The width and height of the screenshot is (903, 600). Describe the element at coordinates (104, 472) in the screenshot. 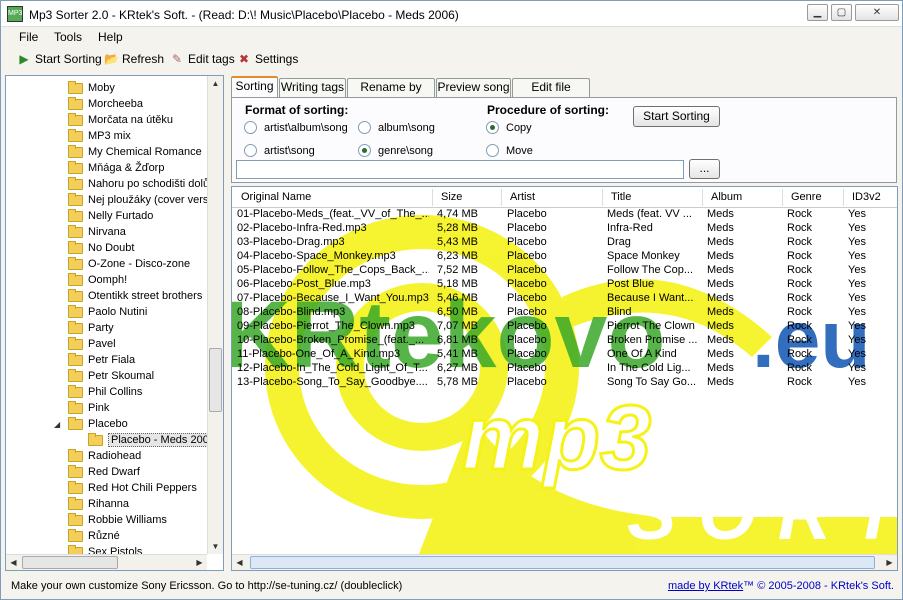

I see `tree-item: Red Dwarf` at that location.